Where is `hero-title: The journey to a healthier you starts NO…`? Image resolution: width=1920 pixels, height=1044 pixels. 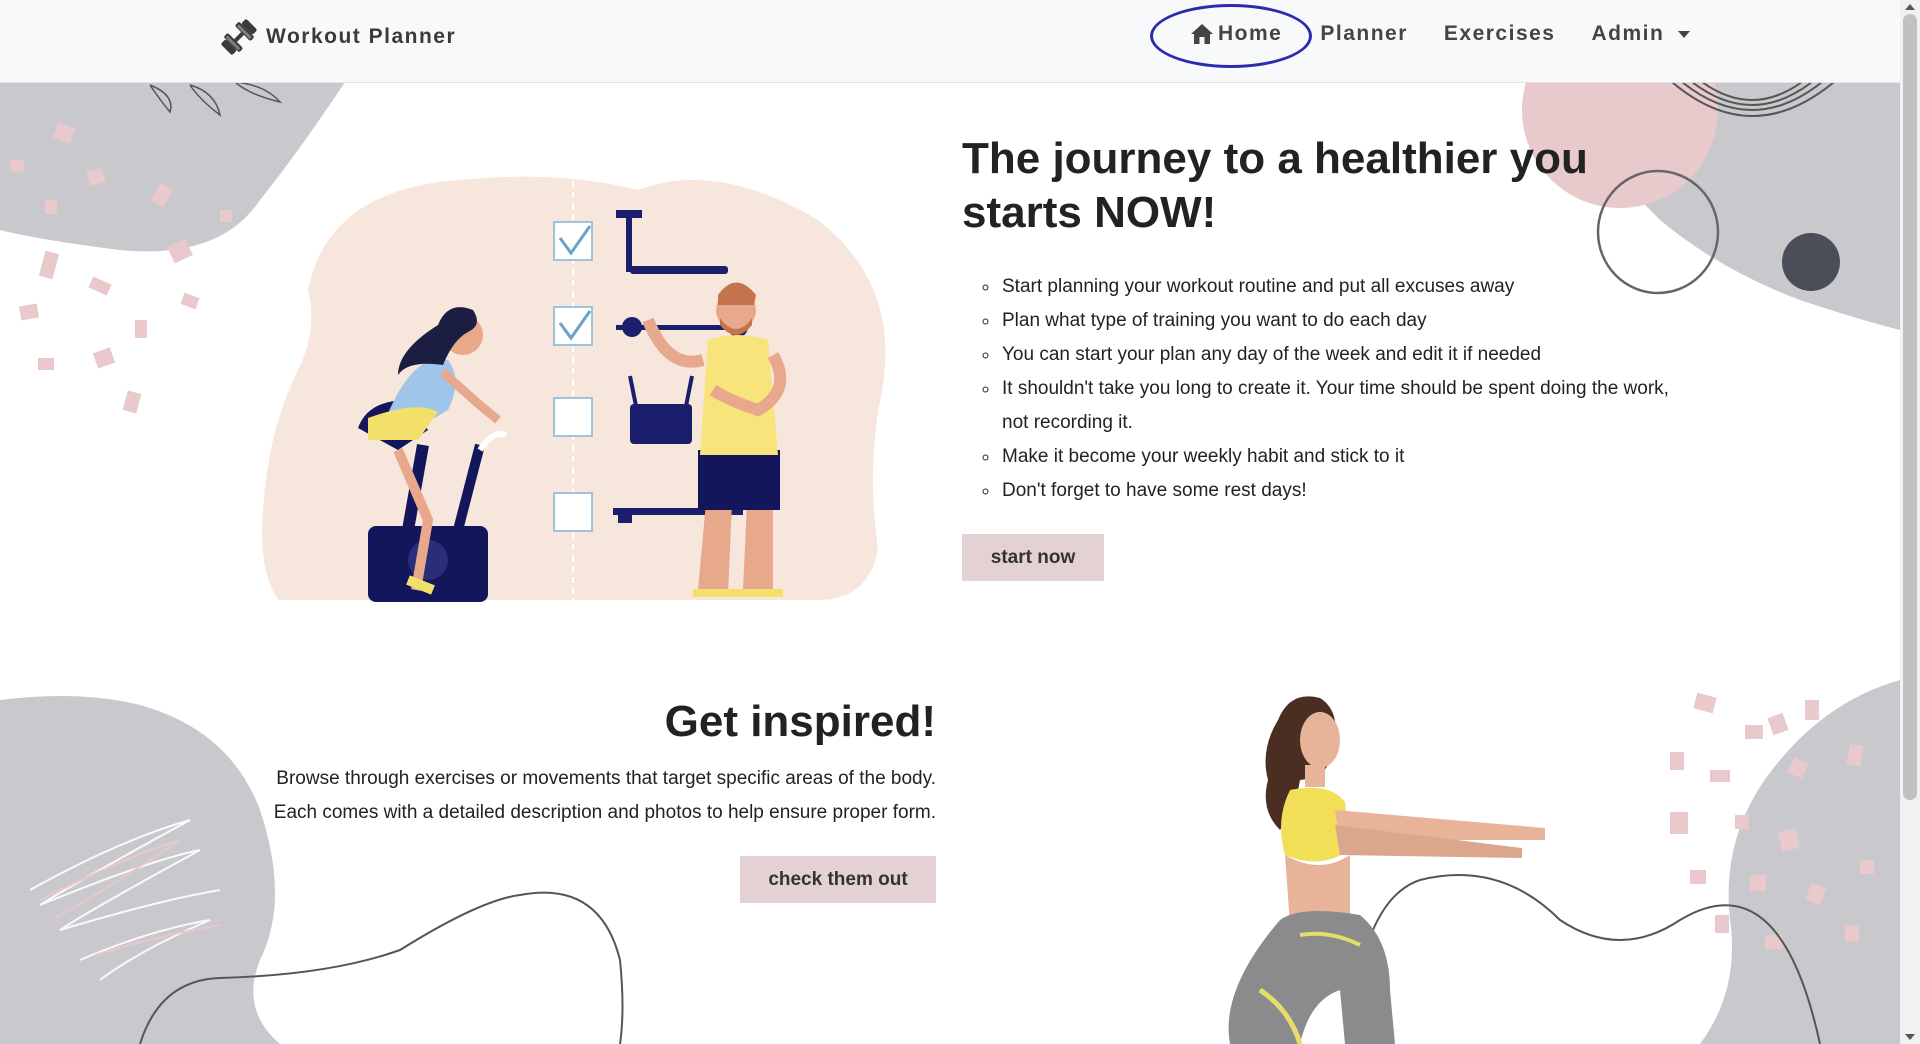 hero-title: The journey to a healthier you starts NO… is located at coordinates (1275, 185).